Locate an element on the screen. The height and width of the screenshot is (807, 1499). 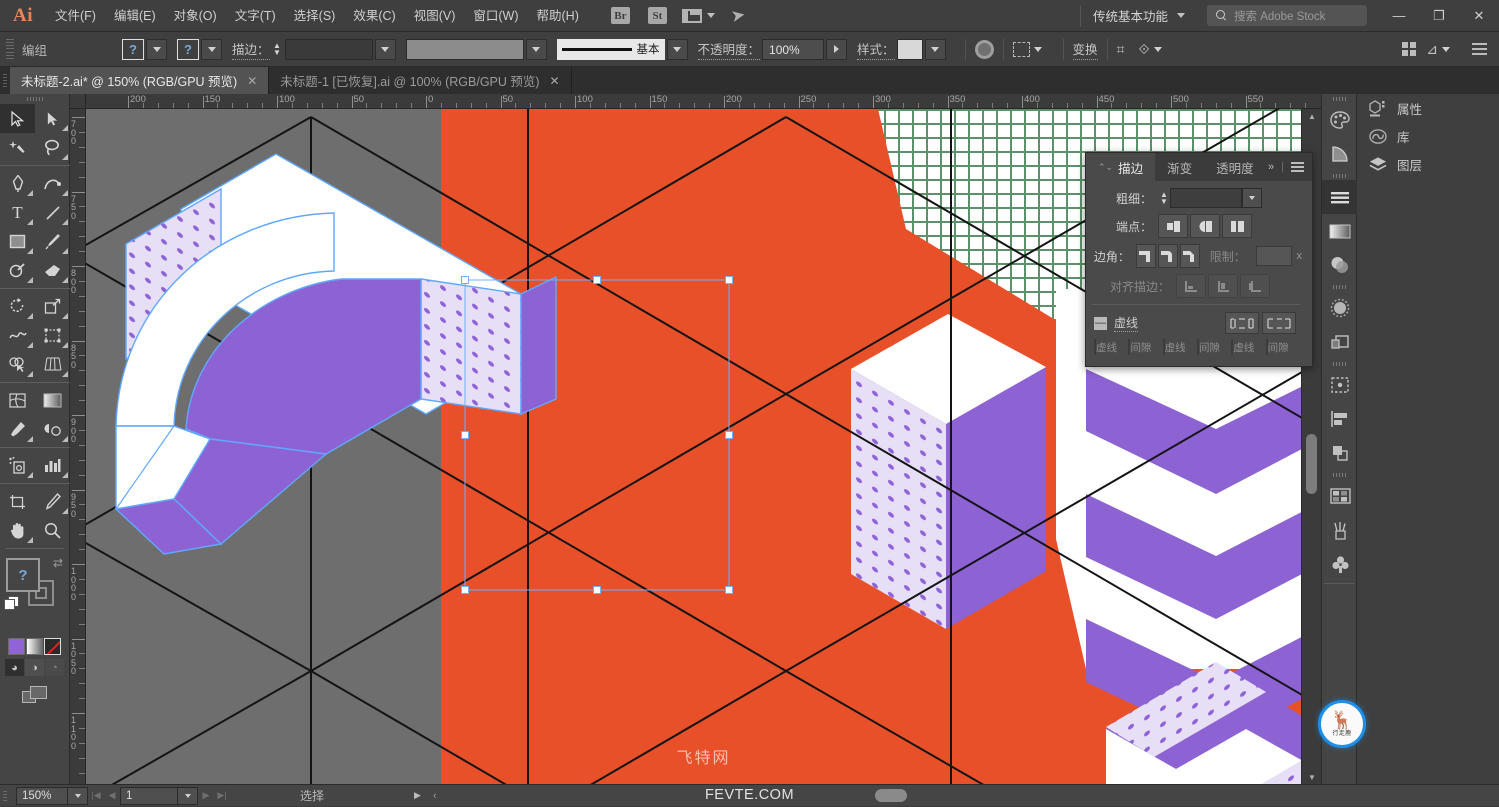
weight-input is located at coordinates (1206, 198).